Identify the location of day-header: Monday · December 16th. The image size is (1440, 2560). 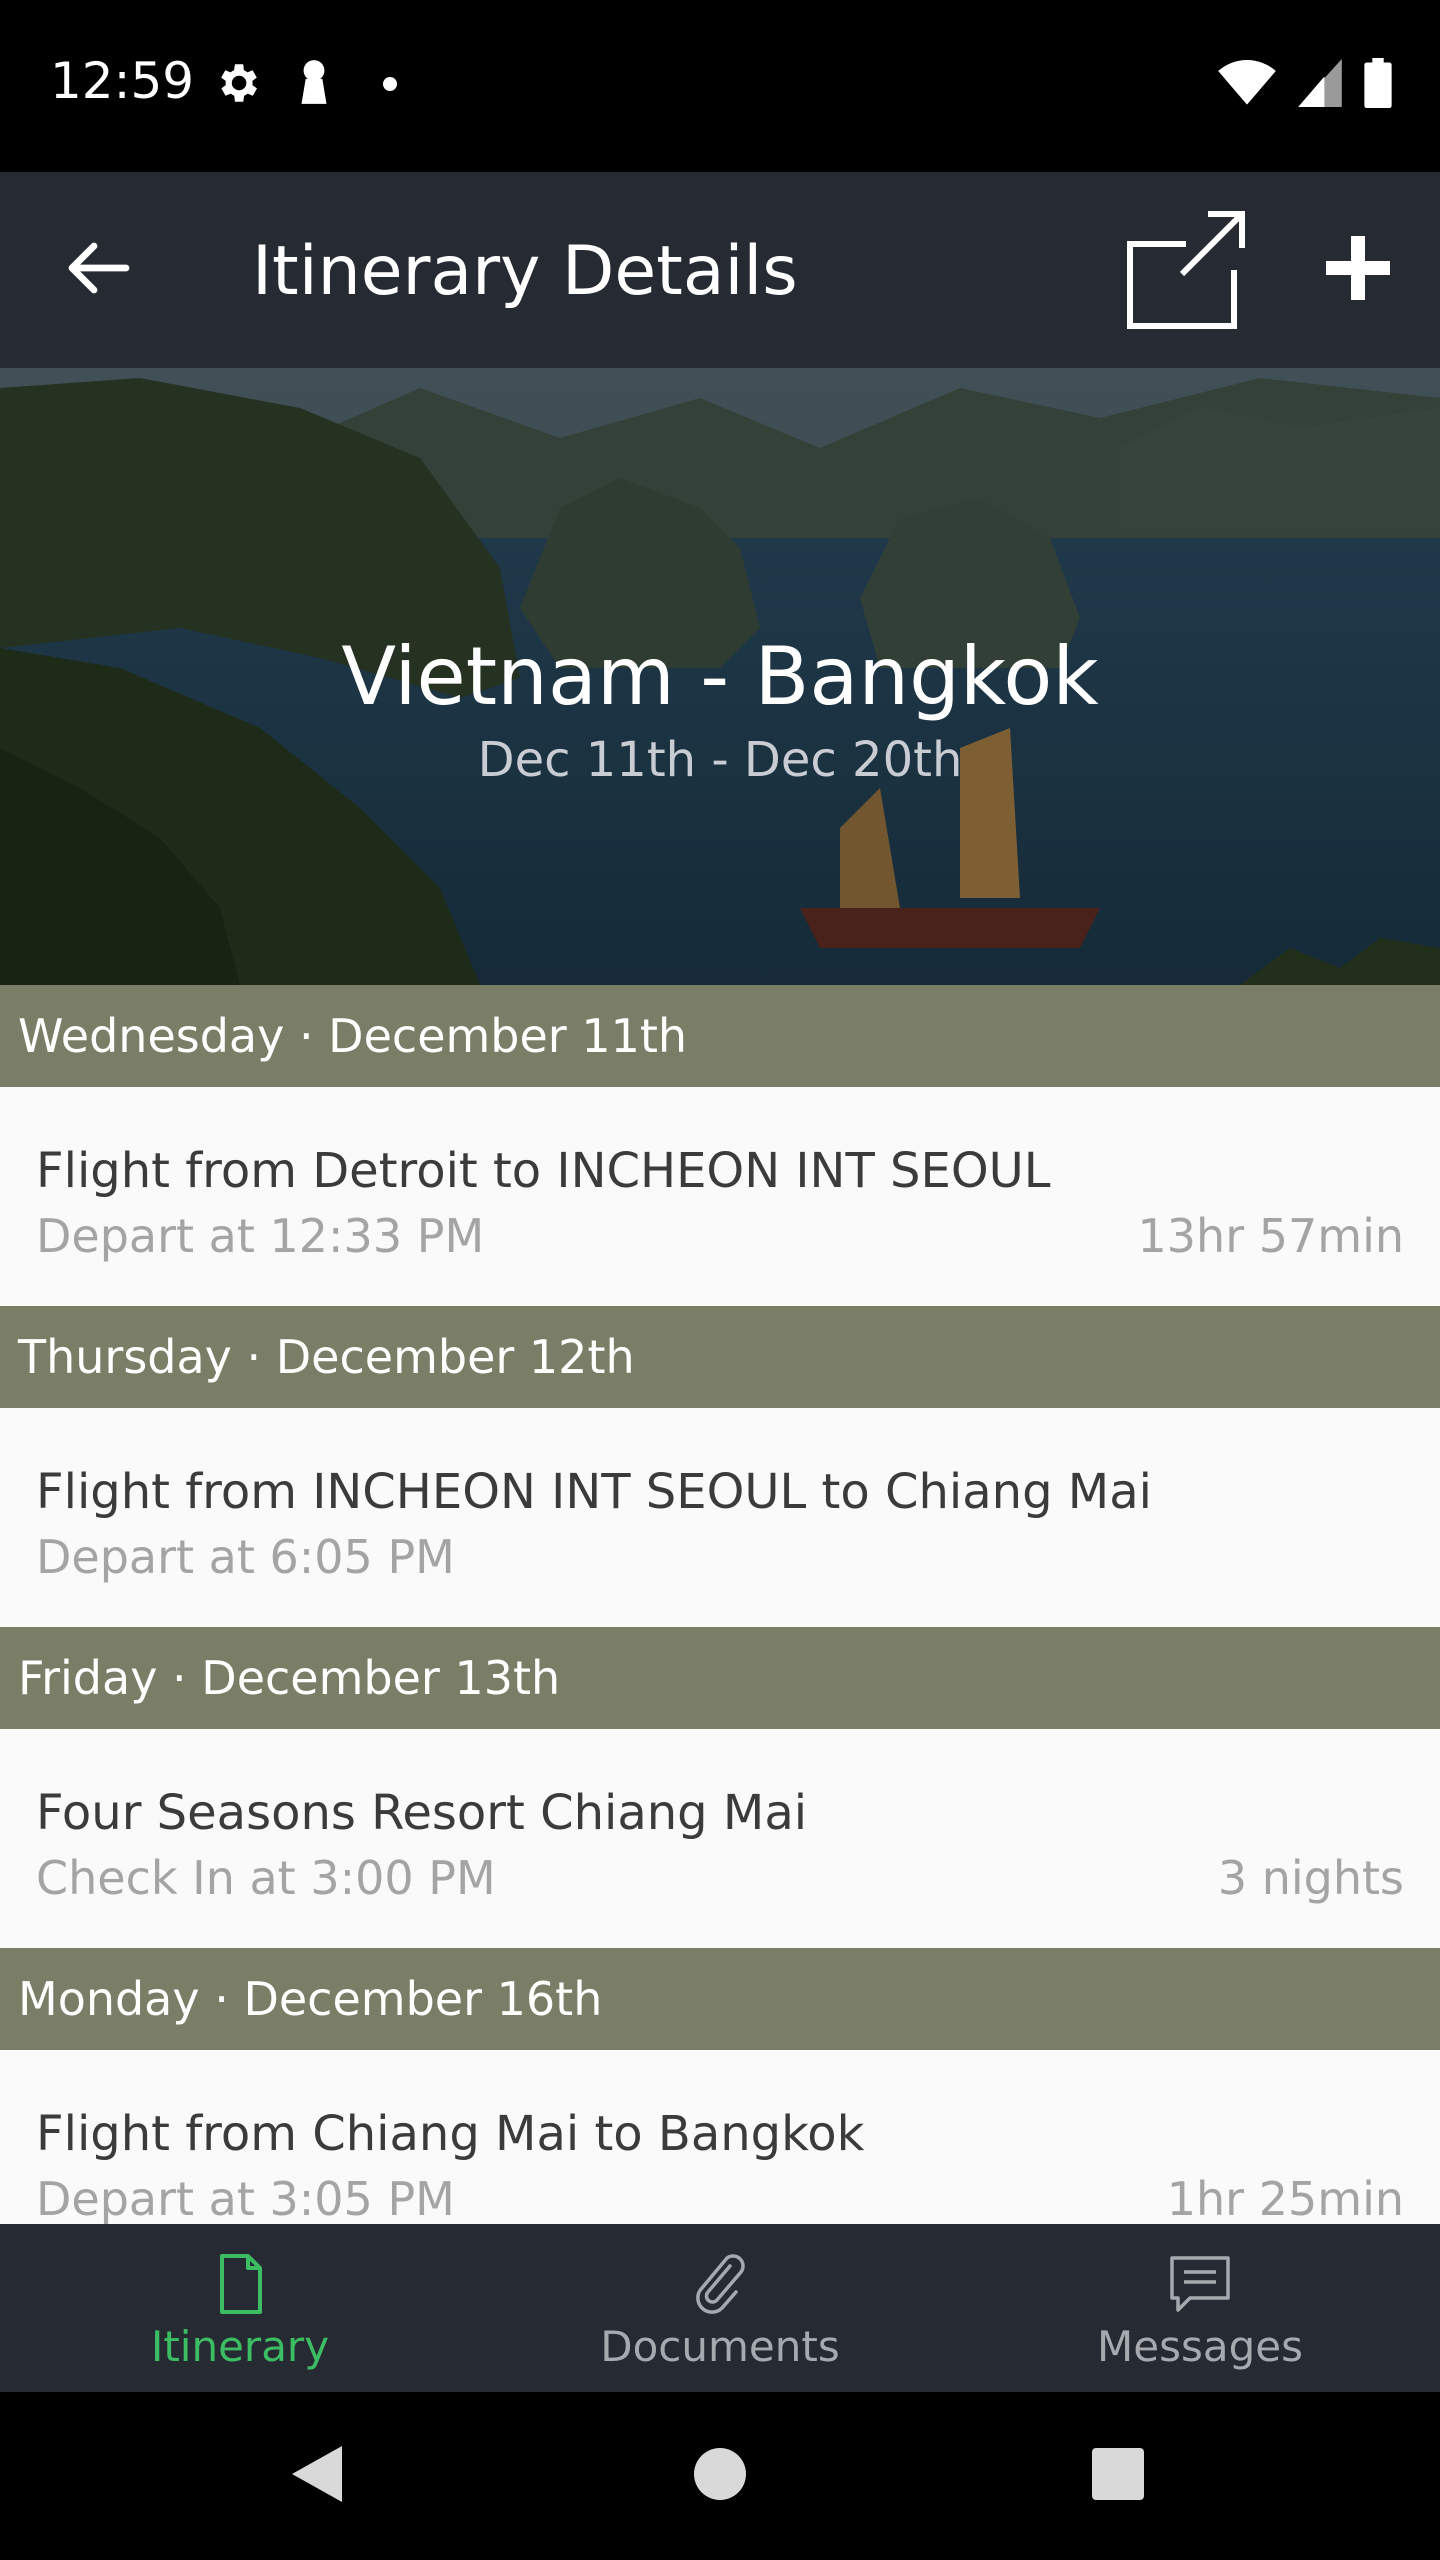
(720, 1999).